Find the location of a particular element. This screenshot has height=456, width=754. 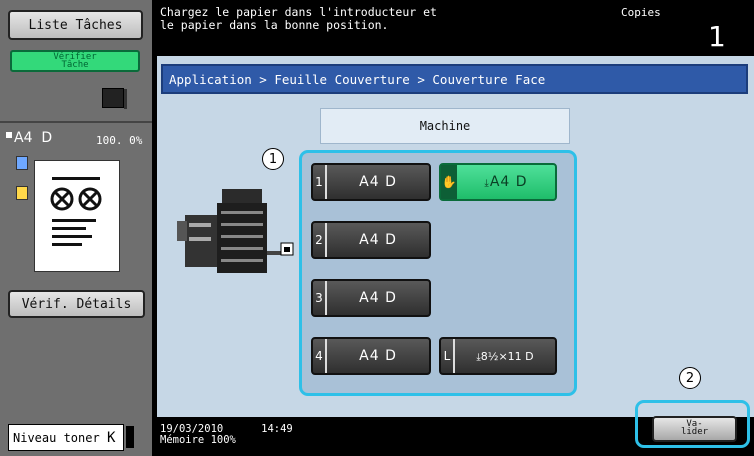

tray-3-button: 3 A4 D is located at coordinates (371, 298).